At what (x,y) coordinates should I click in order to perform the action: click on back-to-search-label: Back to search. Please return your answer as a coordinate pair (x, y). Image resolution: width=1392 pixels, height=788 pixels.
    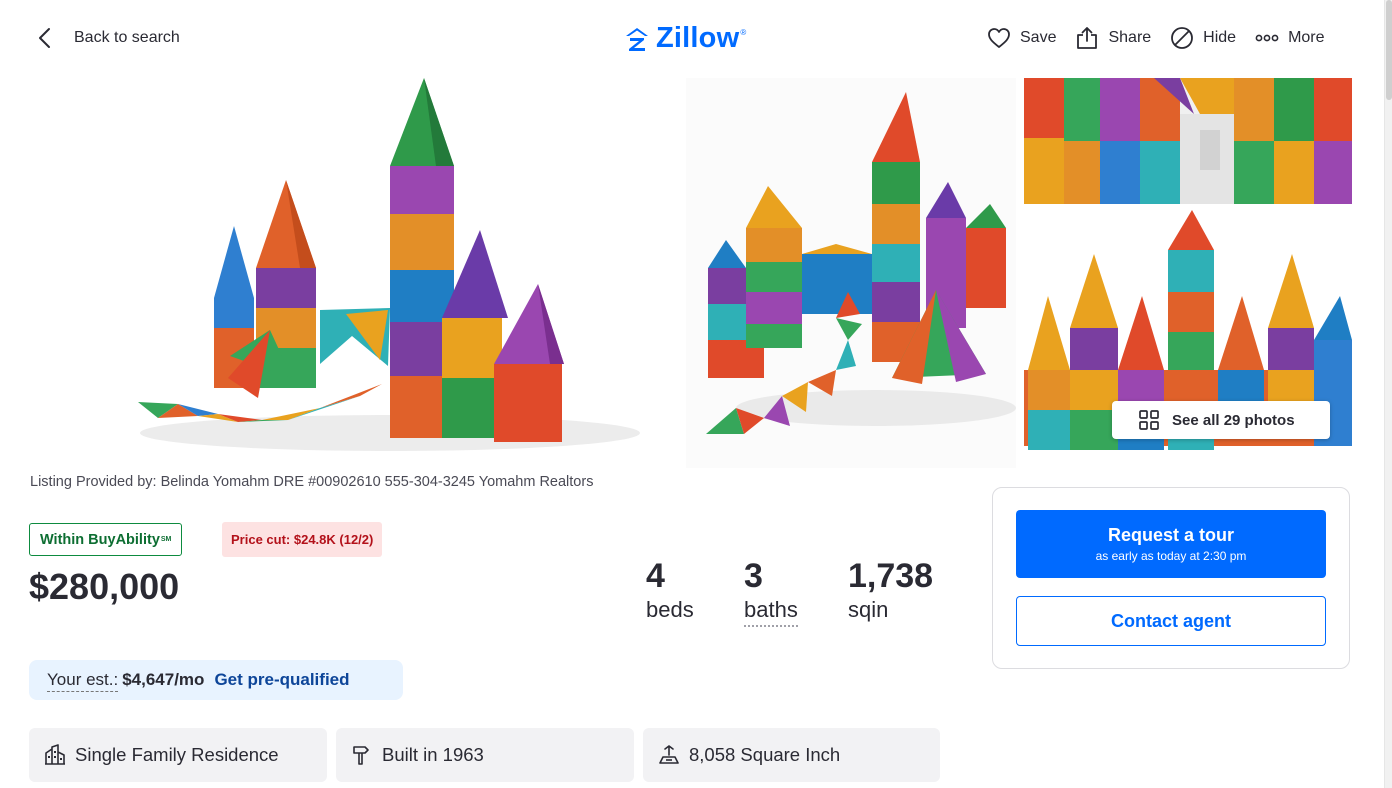
    Looking at the image, I should click on (127, 37).